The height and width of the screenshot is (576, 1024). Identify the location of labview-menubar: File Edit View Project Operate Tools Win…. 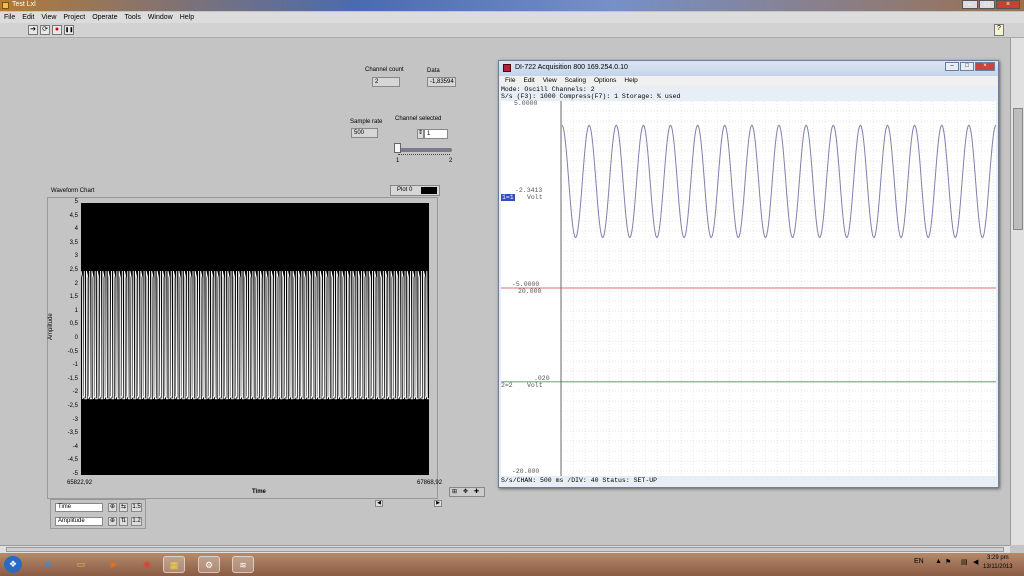
(512, 17).